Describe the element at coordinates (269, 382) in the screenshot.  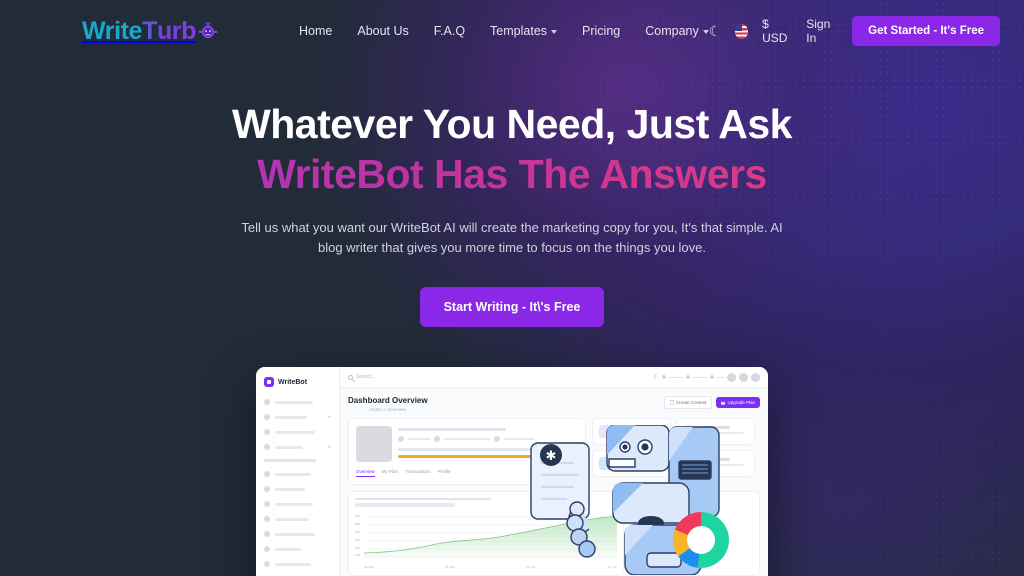
I see `dashboard-logo-icon` at that location.